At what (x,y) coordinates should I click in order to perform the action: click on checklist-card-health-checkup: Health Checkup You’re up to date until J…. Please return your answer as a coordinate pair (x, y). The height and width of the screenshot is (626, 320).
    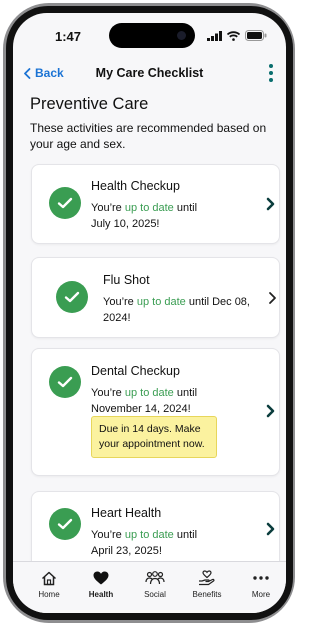
    Looking at the image, I should click on (155, 204).